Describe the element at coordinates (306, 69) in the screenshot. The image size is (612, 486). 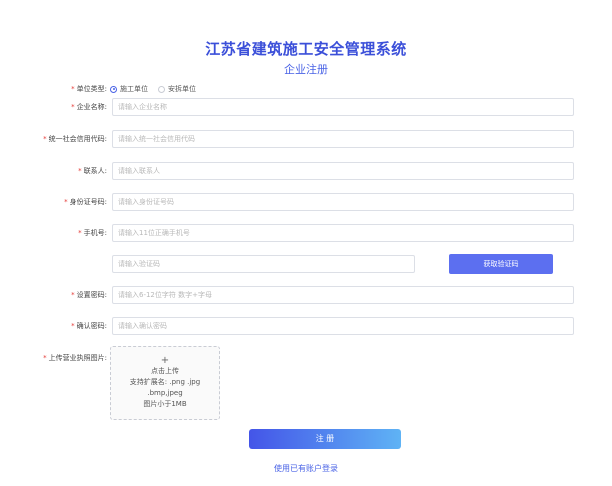
I see `page-subtitle: 企业注册` at that location.